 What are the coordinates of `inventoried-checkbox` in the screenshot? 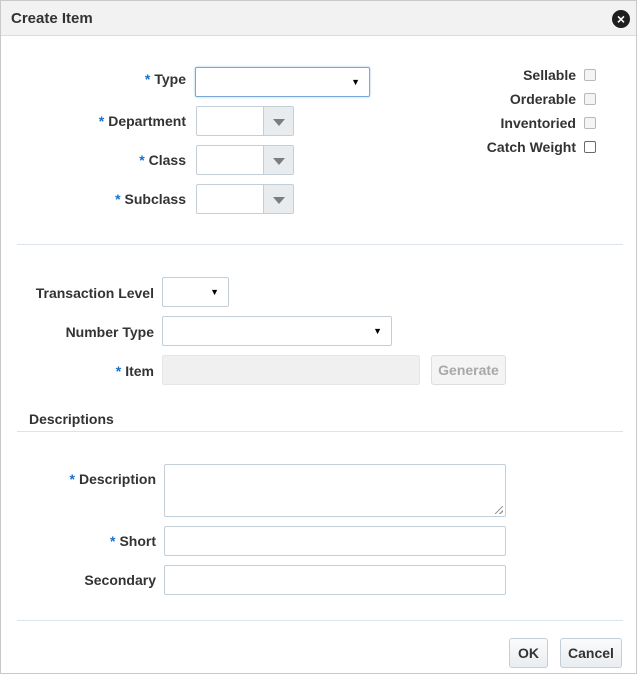 It's located at (590, 123).